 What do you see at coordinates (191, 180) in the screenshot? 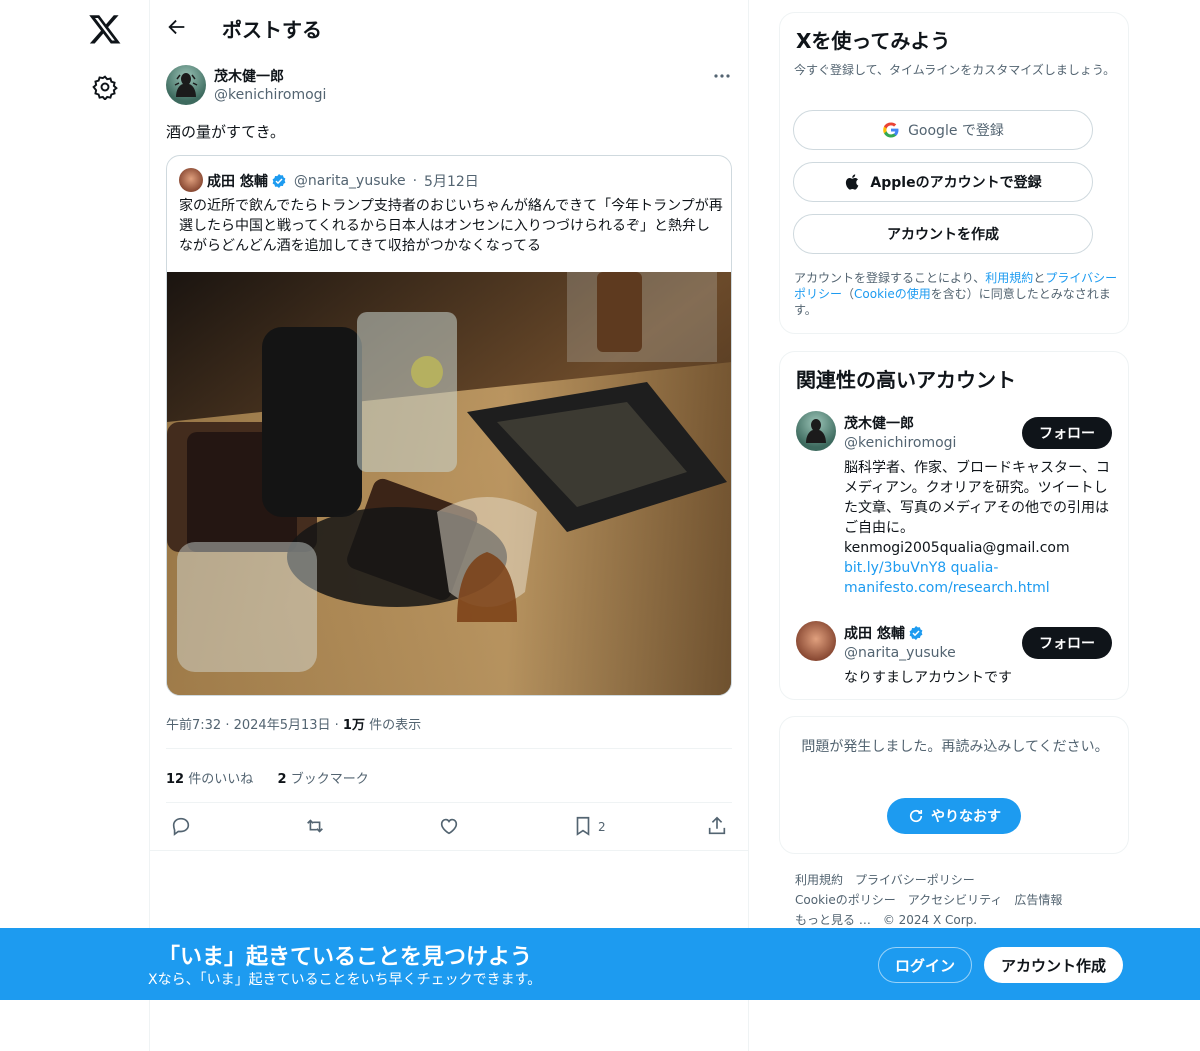
I see `quote-author-avatar` at bounding box center [191, 180].